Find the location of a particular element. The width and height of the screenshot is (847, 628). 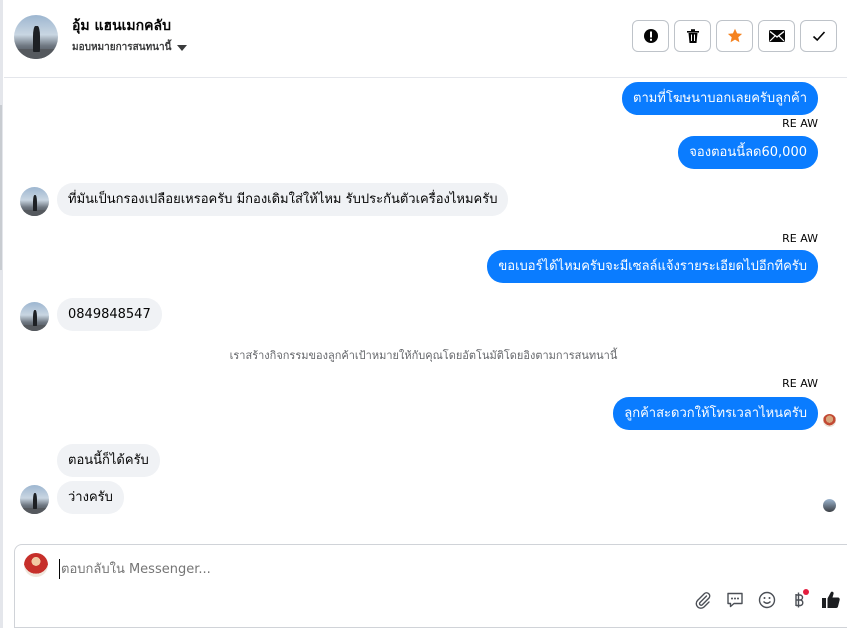

reply-input is located at coordinates (360, 569).